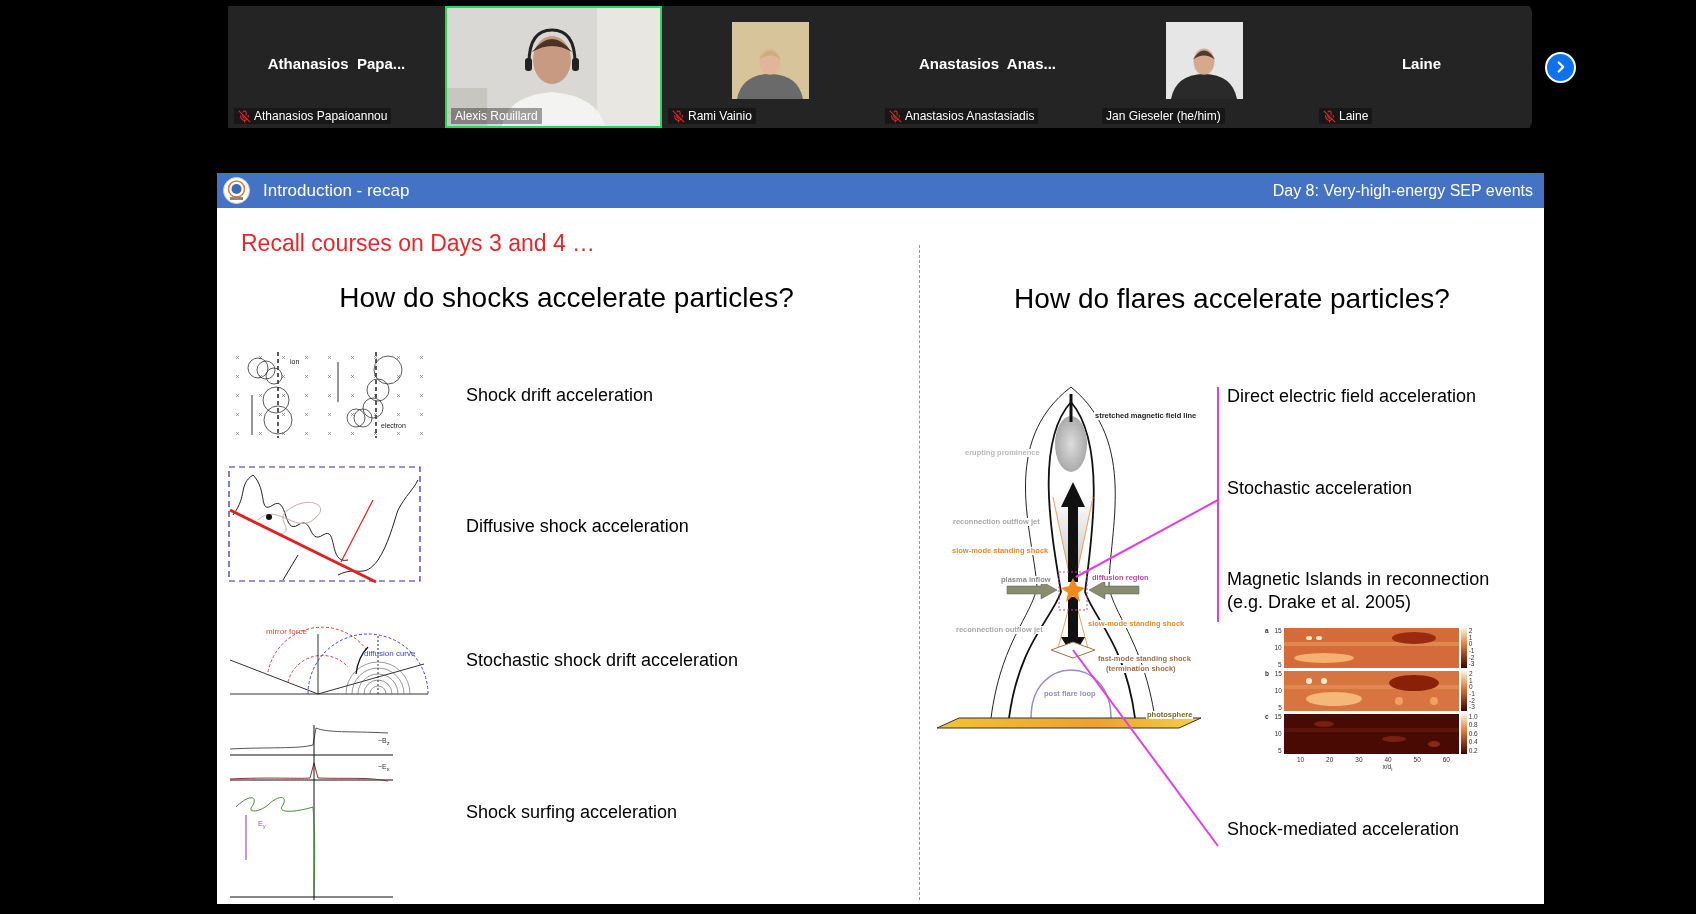  What do you see at coordinates (496, 116) in the screenshot?
I see `participant-name: Alexis Rouillard` at bounding box center [496, 116].